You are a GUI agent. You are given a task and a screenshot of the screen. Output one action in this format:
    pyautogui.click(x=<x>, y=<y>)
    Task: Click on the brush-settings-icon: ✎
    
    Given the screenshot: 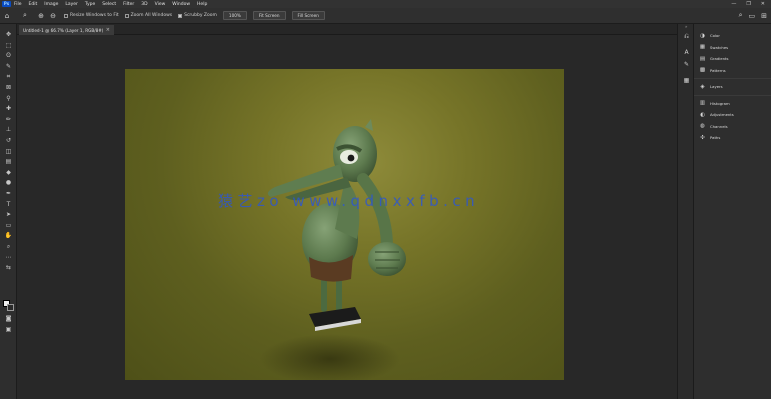 What is the action you would take?
    pyautogui.click(x=686, y=64)
    